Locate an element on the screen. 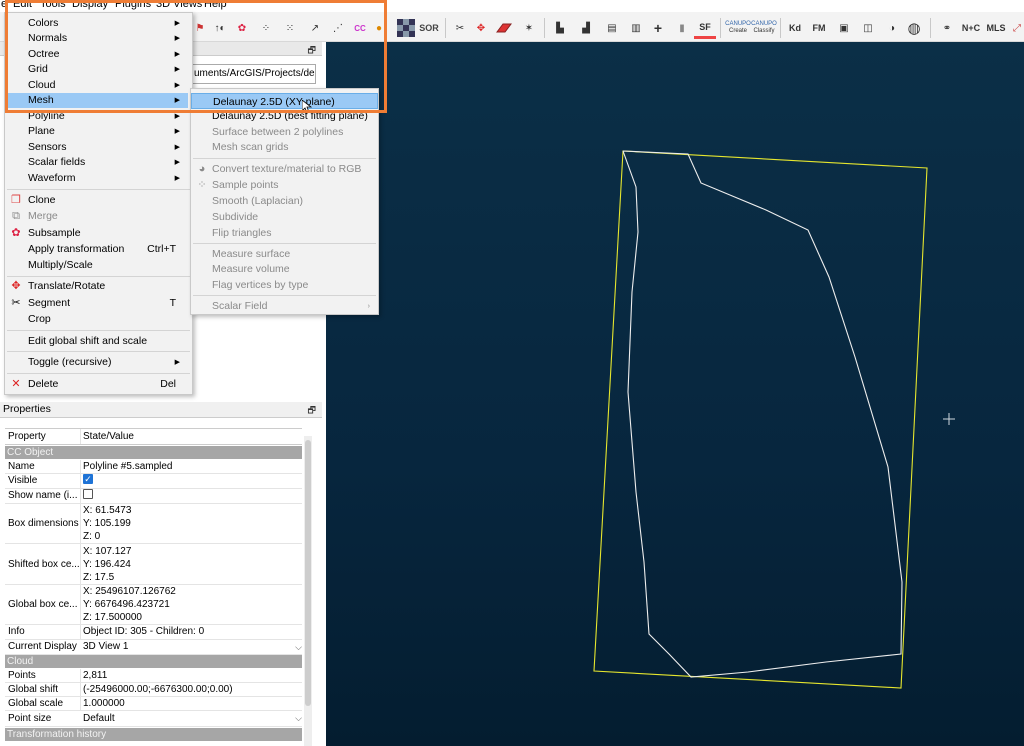 This screenshot has height=746, width=1024. menu-item-scalar-fields: Scalar fields ▶ is located at coordinates (96, 162).